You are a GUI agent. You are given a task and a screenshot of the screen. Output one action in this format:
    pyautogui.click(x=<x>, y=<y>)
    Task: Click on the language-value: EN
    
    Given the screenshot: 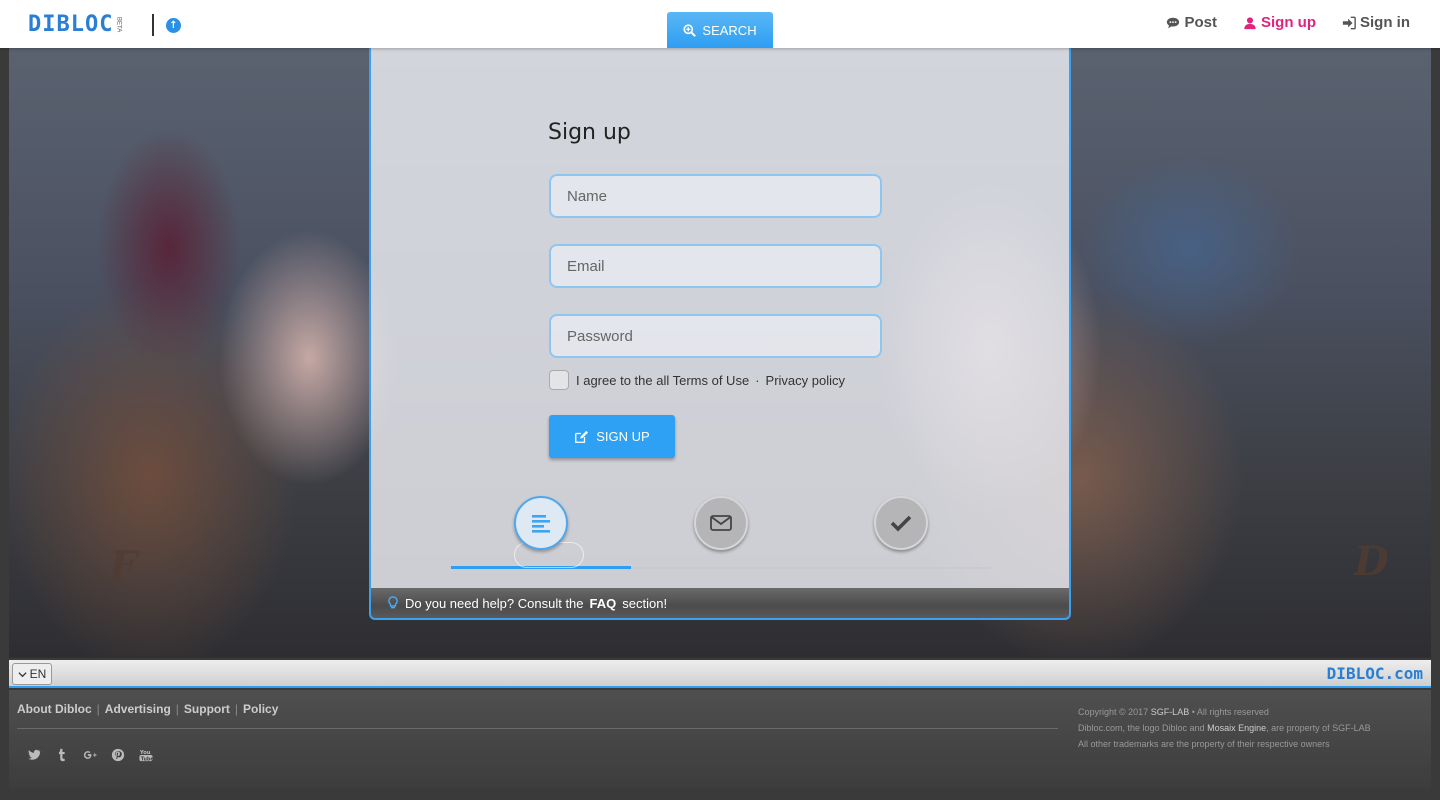 What is the action you would take?
    pyautogui.click(x=38, y=674)
    